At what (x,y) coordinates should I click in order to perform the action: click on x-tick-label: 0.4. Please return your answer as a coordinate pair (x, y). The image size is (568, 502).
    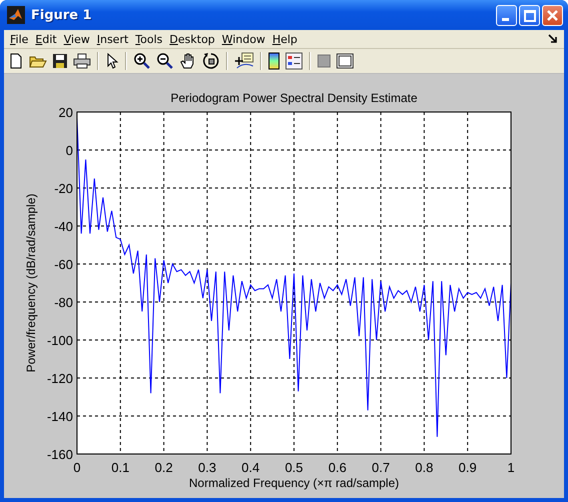
    Looking at the image, I should click on (251, 467).